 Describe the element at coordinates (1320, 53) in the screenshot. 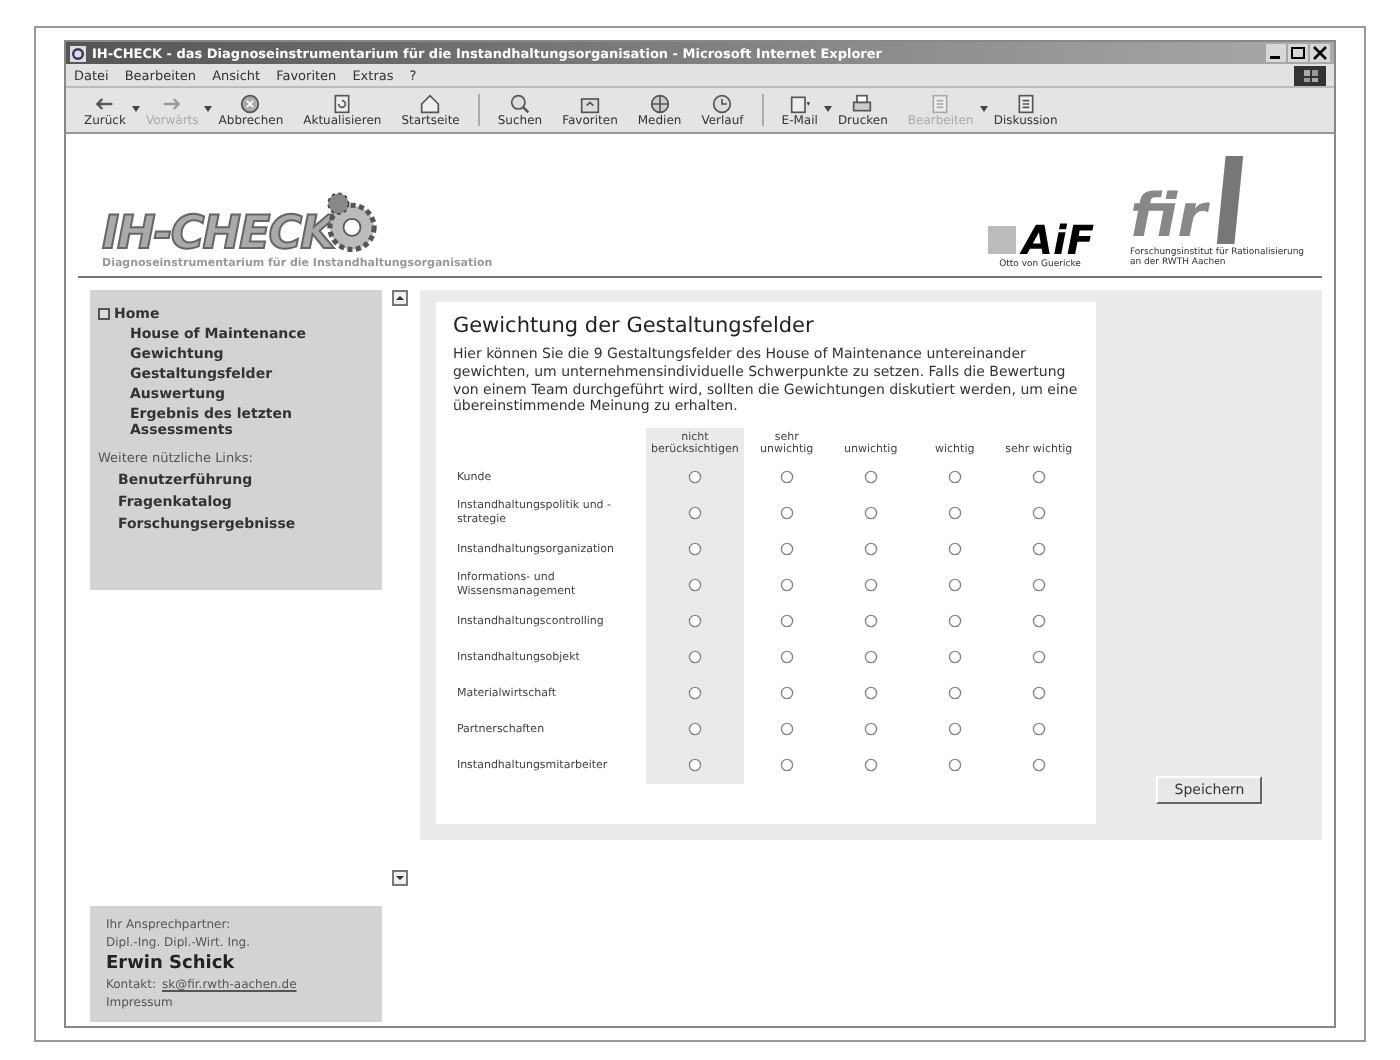

I see `close-button` at that location.